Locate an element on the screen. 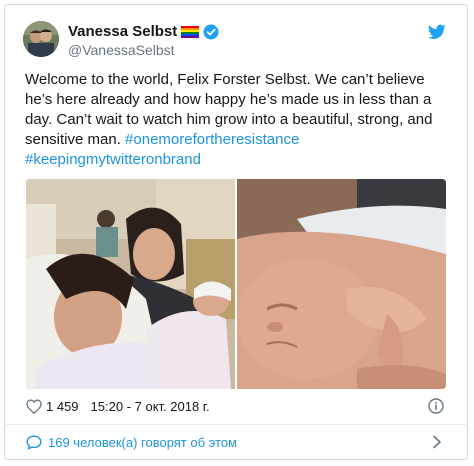 Image resolution: width=474 pixels, height=466 pixels. avatar is located at coordinates (41, 39).